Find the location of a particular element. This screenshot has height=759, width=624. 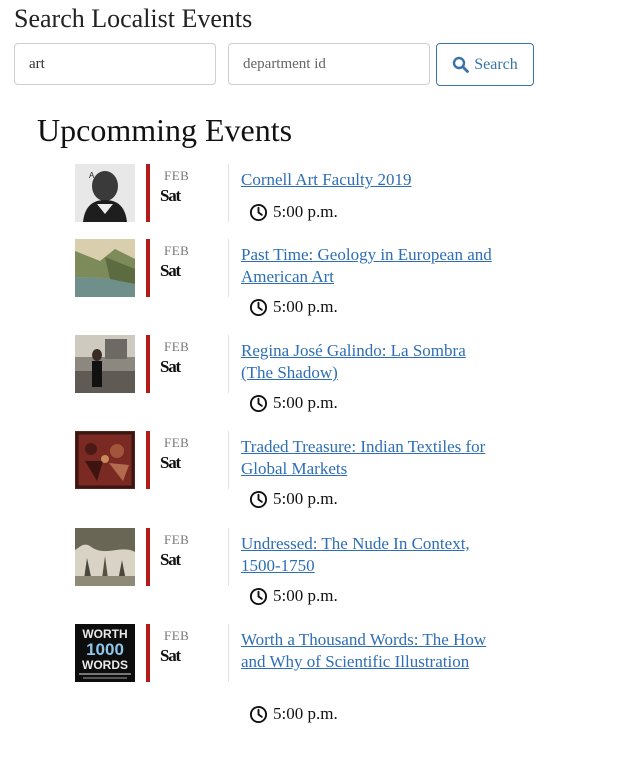

search-button: Search is located at coordinates (485, 64).